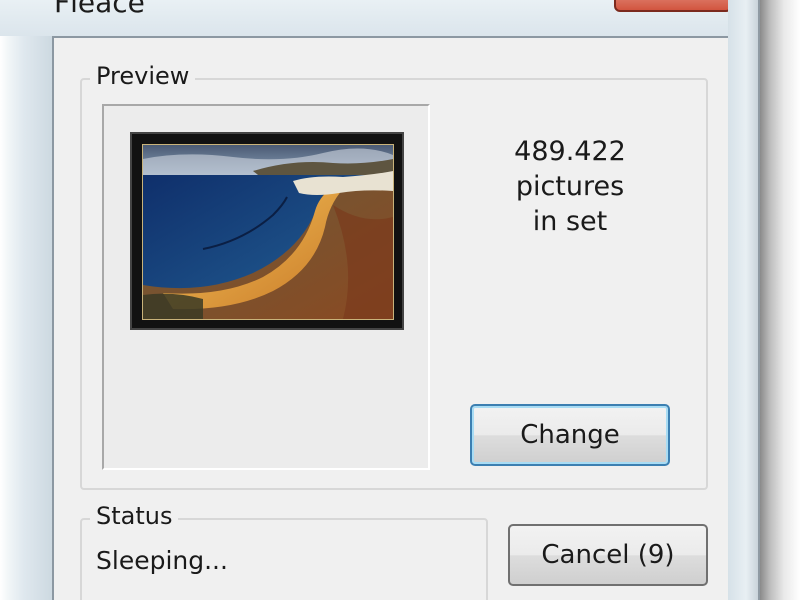  What do you see at coordinates (780, 300) in the screenshot?
I see `window-shadow` at bounding box center [780, 300].